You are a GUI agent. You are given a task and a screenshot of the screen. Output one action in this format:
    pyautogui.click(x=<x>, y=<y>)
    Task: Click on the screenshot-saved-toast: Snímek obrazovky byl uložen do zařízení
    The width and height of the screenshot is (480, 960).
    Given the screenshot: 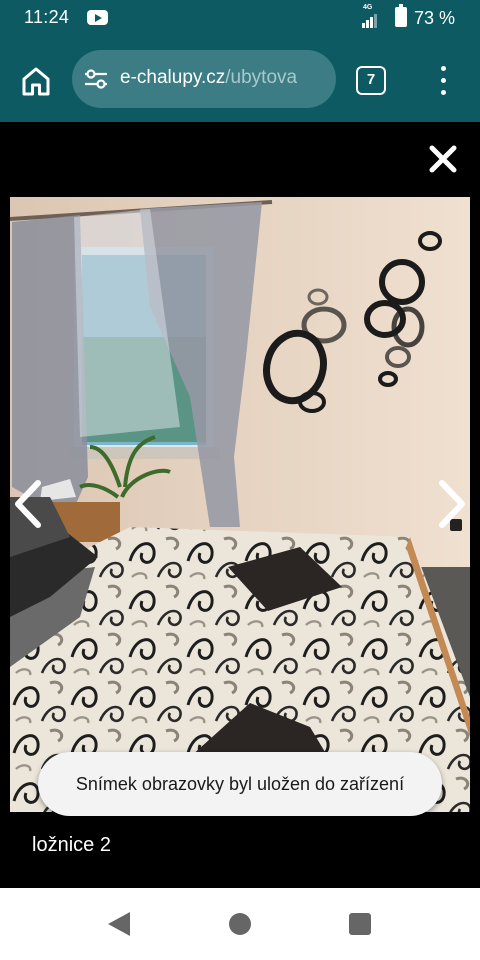 What is the action you would take?
    pyautogui.click(x=240, y=784)
    